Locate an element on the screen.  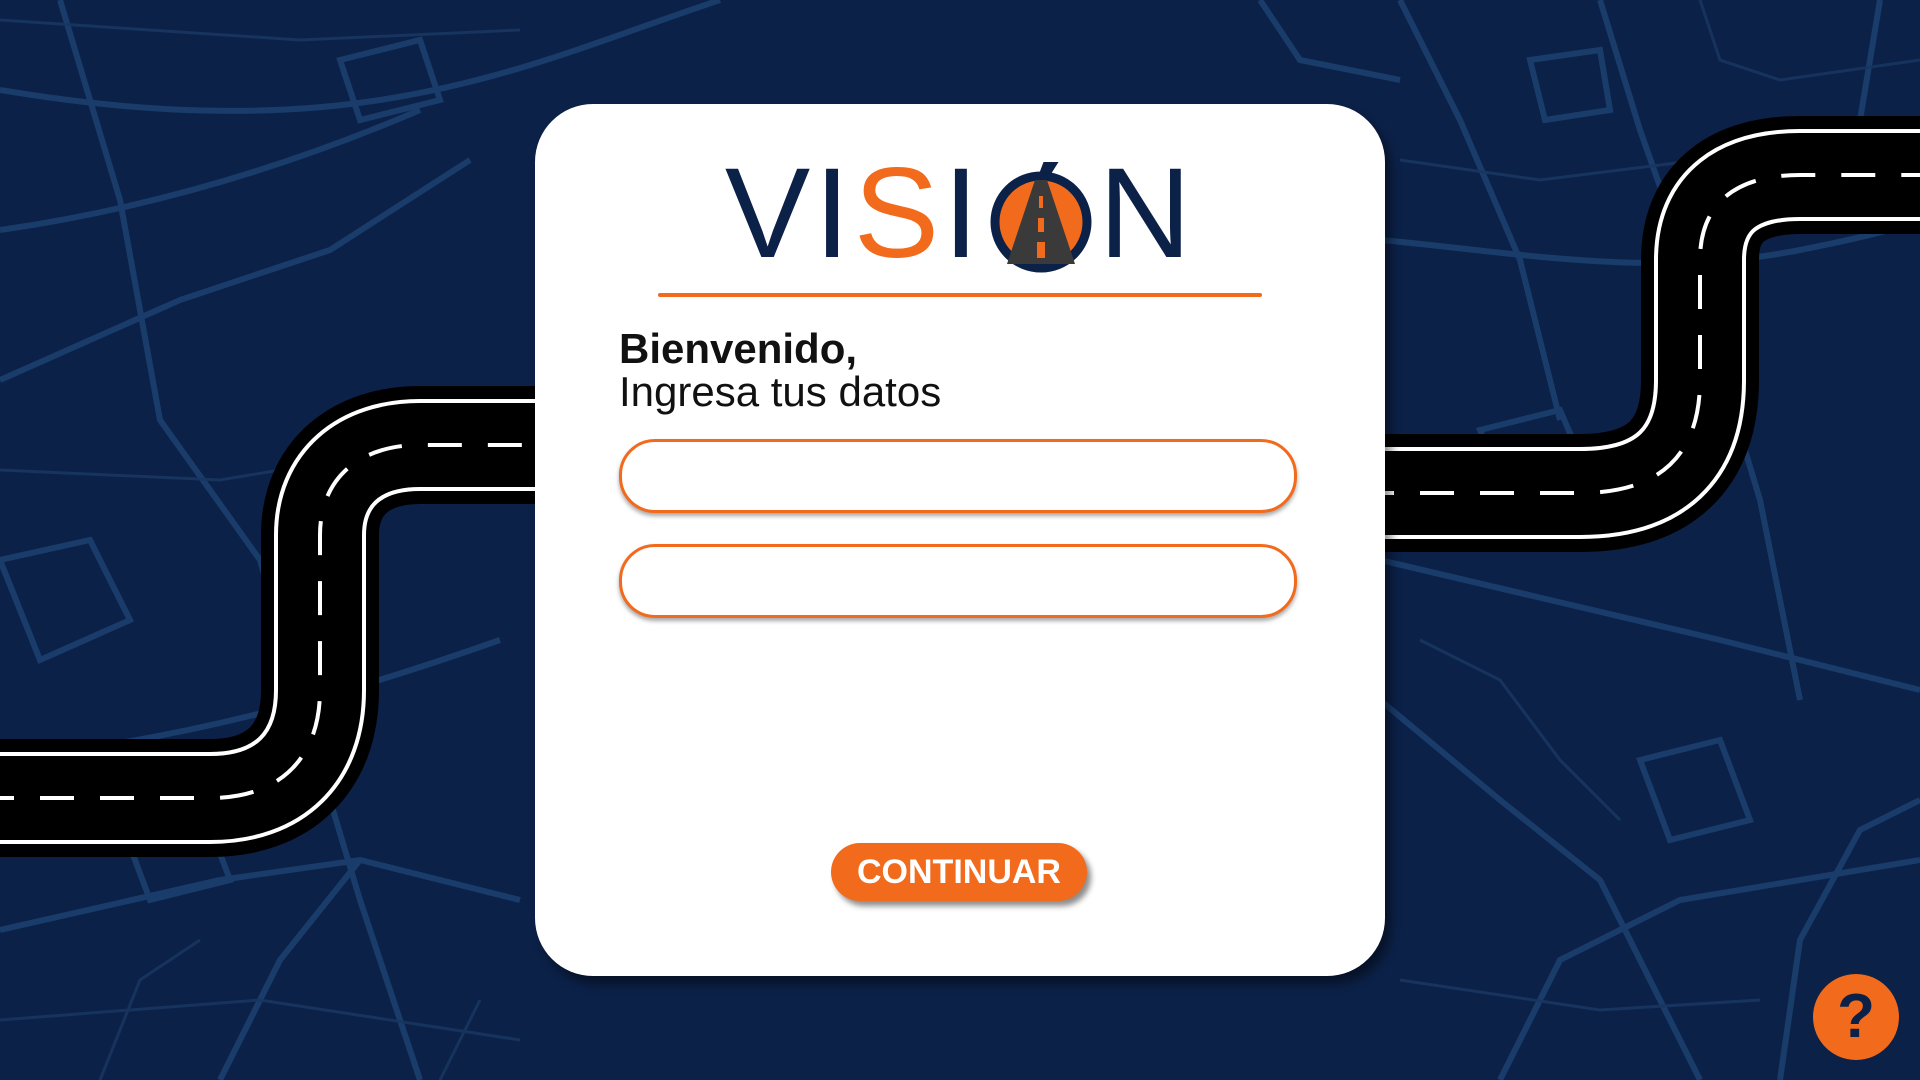
logo-text-part: N is located at coordinates (1147, 213).